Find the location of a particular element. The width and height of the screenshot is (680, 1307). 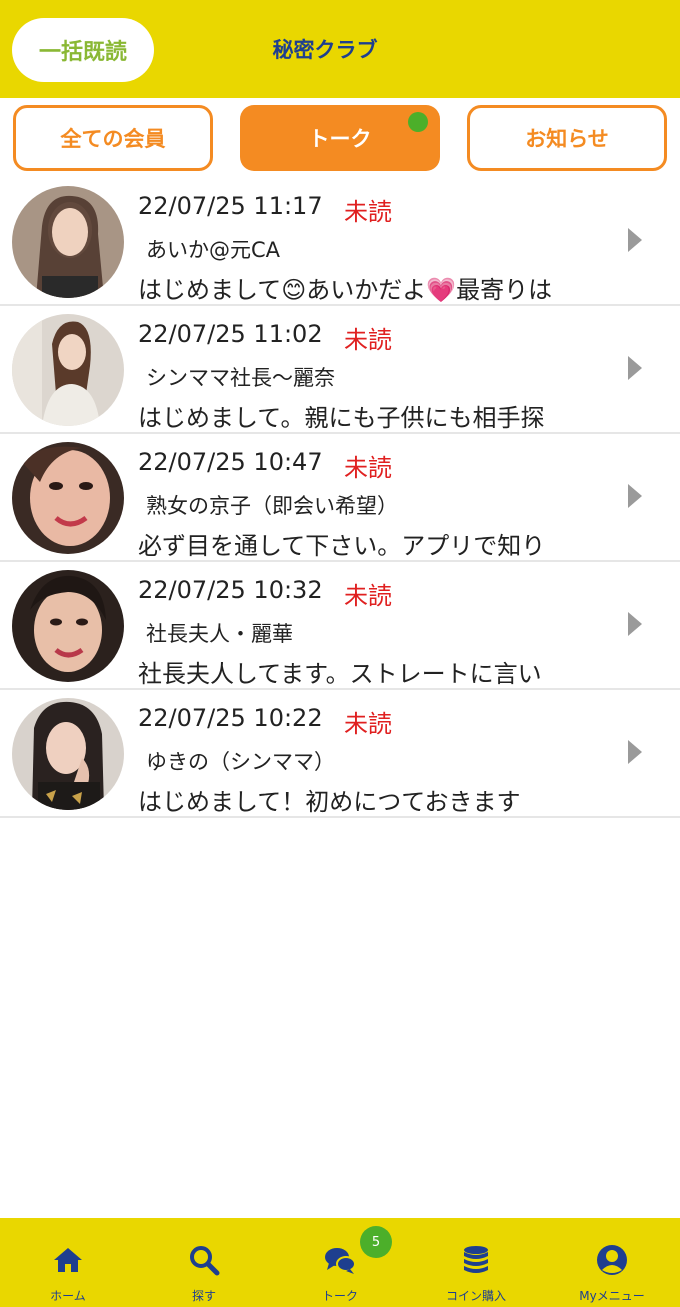

sender-name: 社長夫人・麗華 is located at coordinates (219, 634).